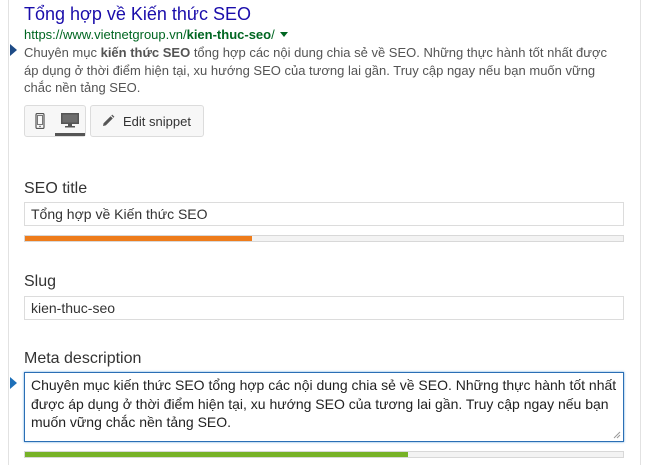 This screenshot has width=648, height=465. What do you see at coordinates (13, 50) in the screenshot?
I see `snippet-arrow-marker` at bounding box center [13, 50].